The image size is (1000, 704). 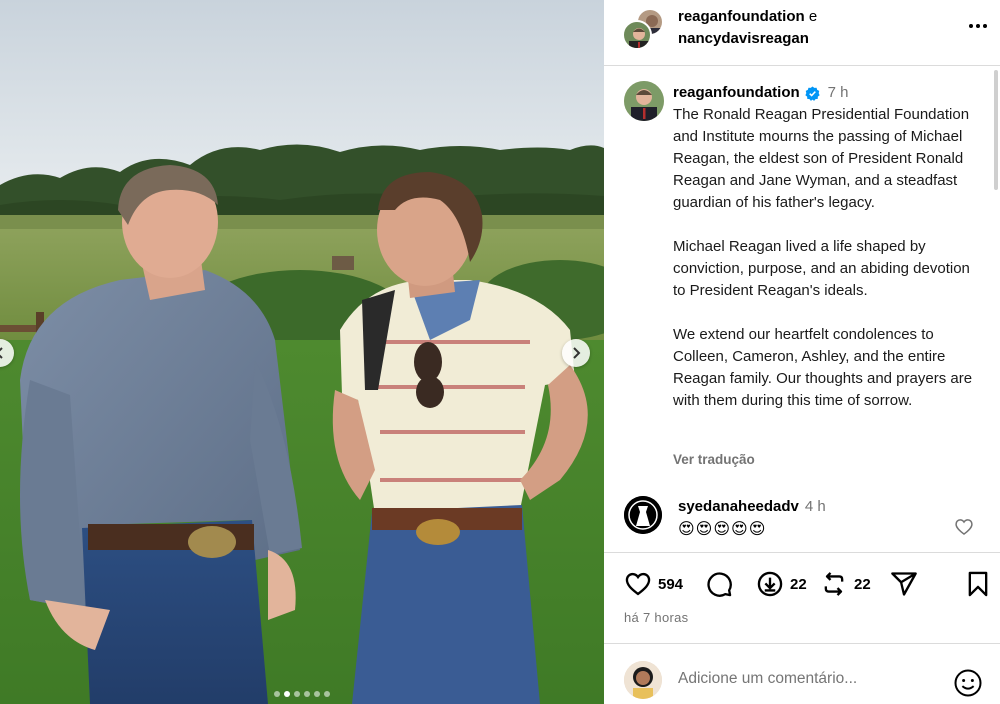 I want to click on repost-count: 22, so click(x=862, y=584).